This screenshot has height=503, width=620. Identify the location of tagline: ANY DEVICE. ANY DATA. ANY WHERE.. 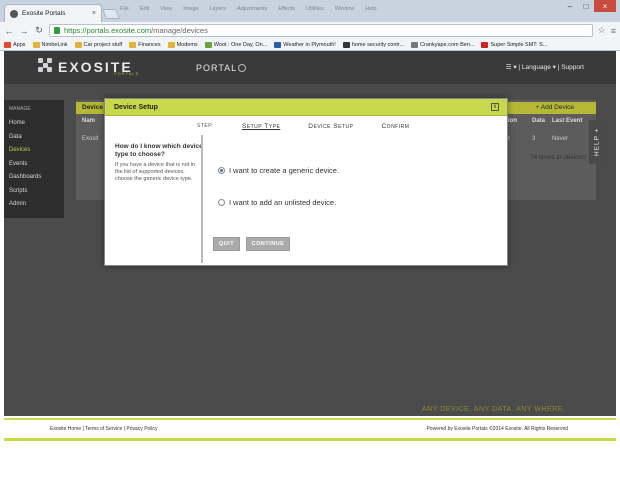
(494, 409).